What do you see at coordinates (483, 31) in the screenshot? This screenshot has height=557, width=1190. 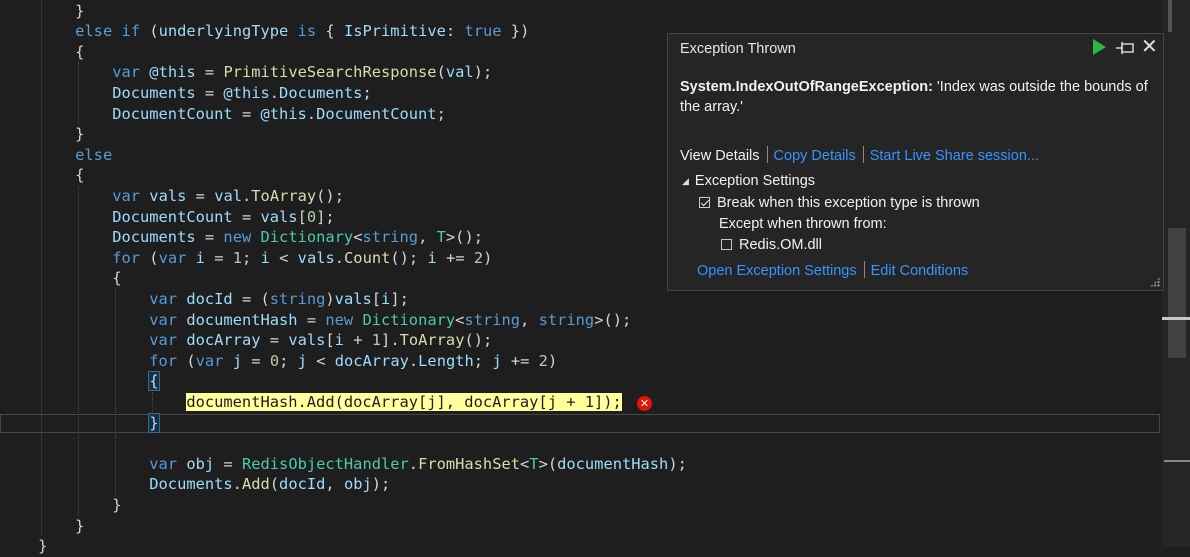 I see `code-token: true` at bounding box center [483, 31].